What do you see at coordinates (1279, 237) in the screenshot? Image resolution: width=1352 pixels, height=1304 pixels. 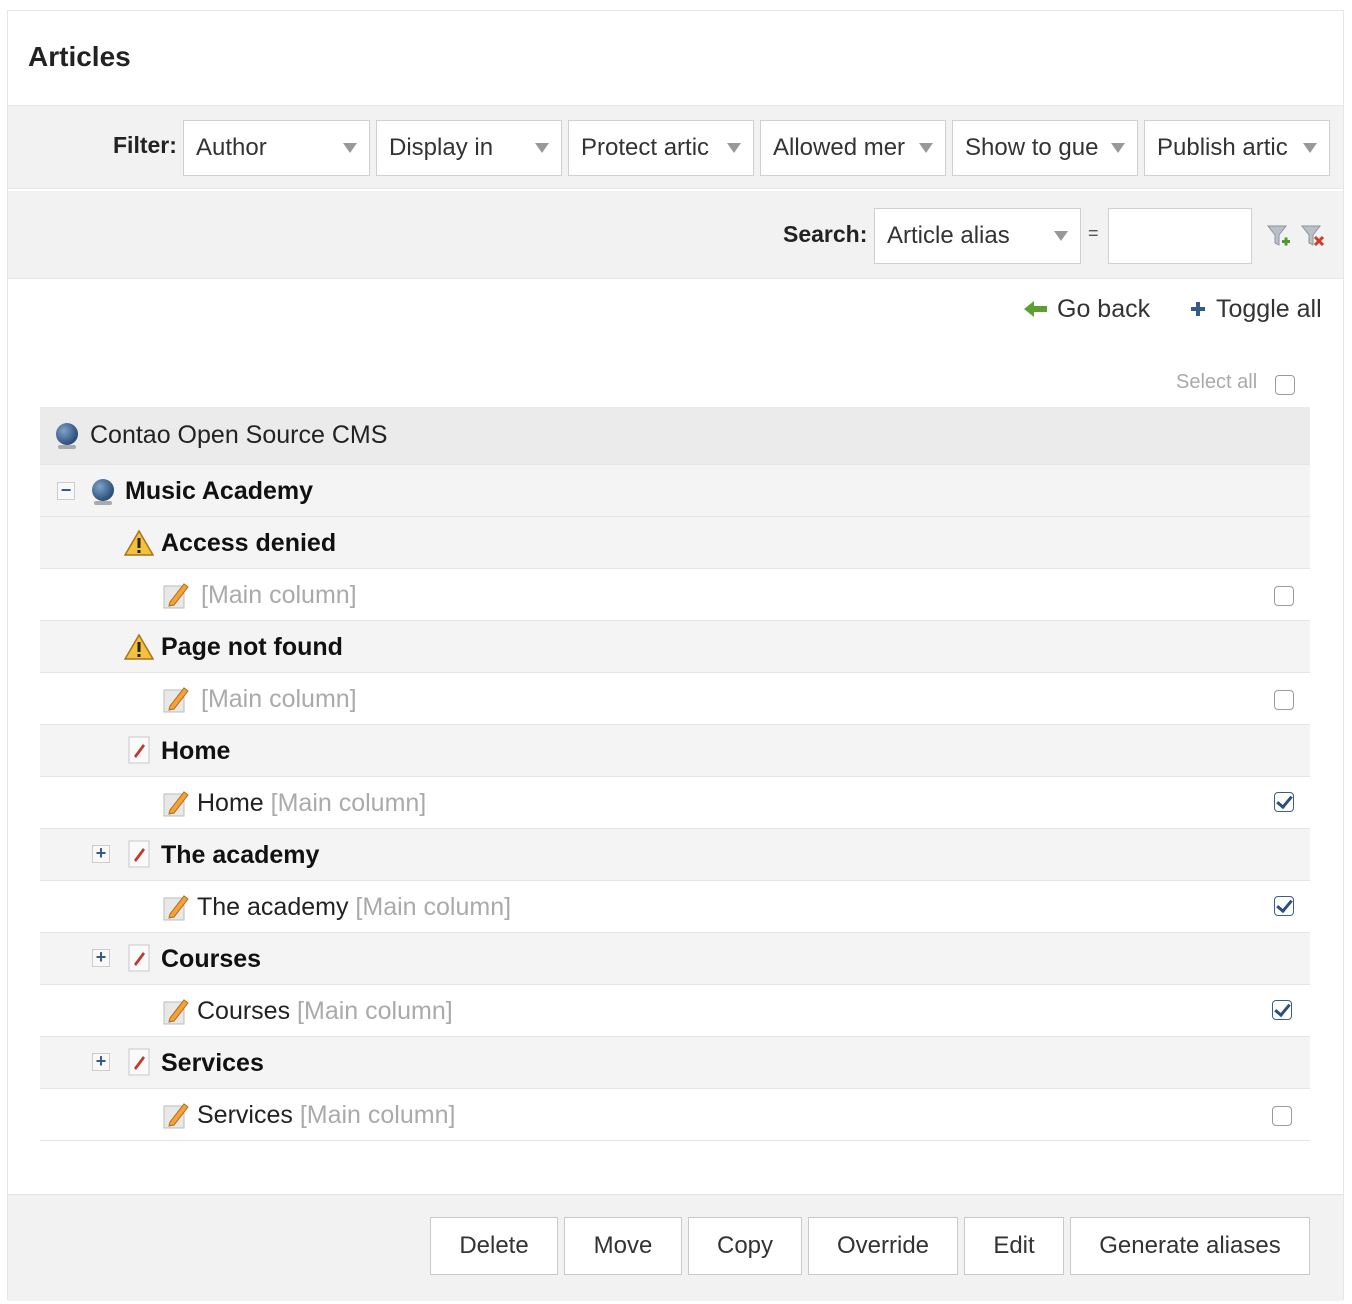 I see `apply-filter-icon` at bounding box center [1279, 237].